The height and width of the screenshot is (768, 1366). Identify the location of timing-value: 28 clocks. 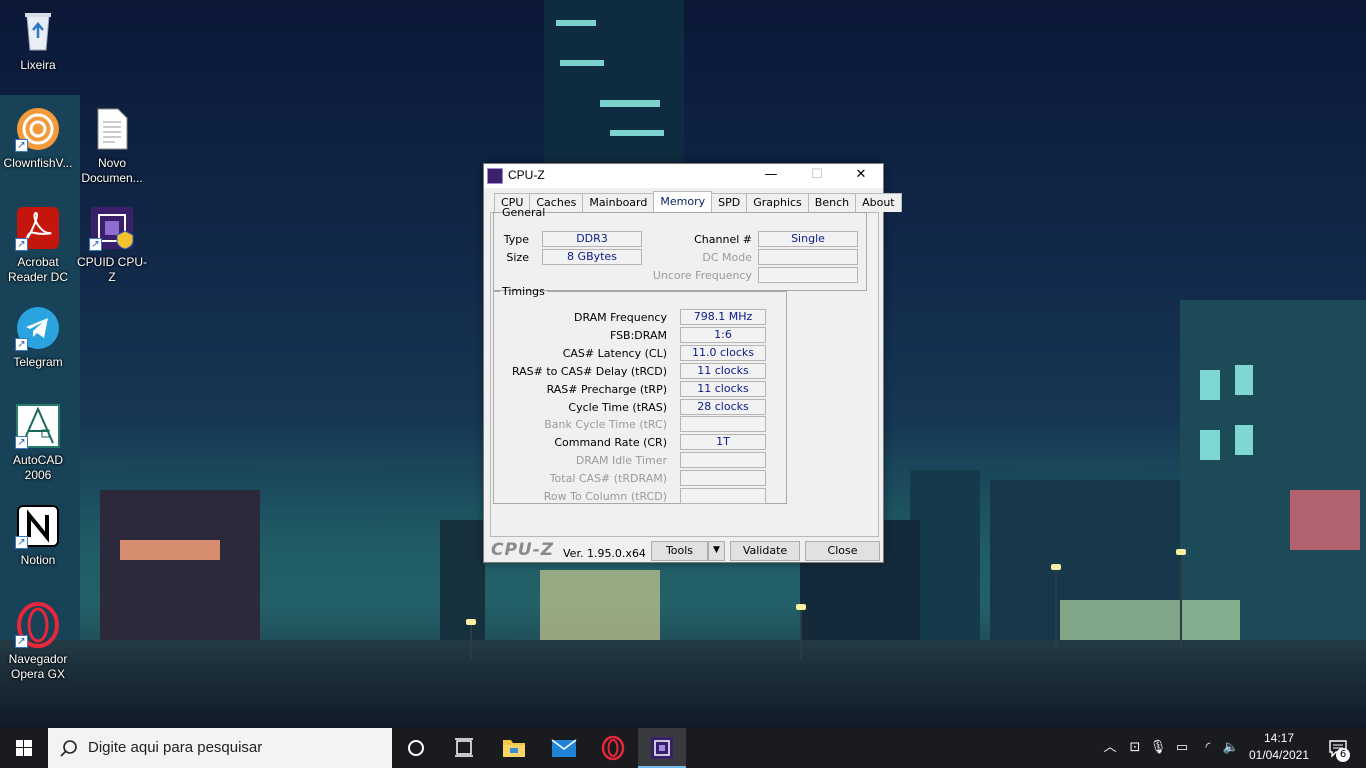
(723, 406).